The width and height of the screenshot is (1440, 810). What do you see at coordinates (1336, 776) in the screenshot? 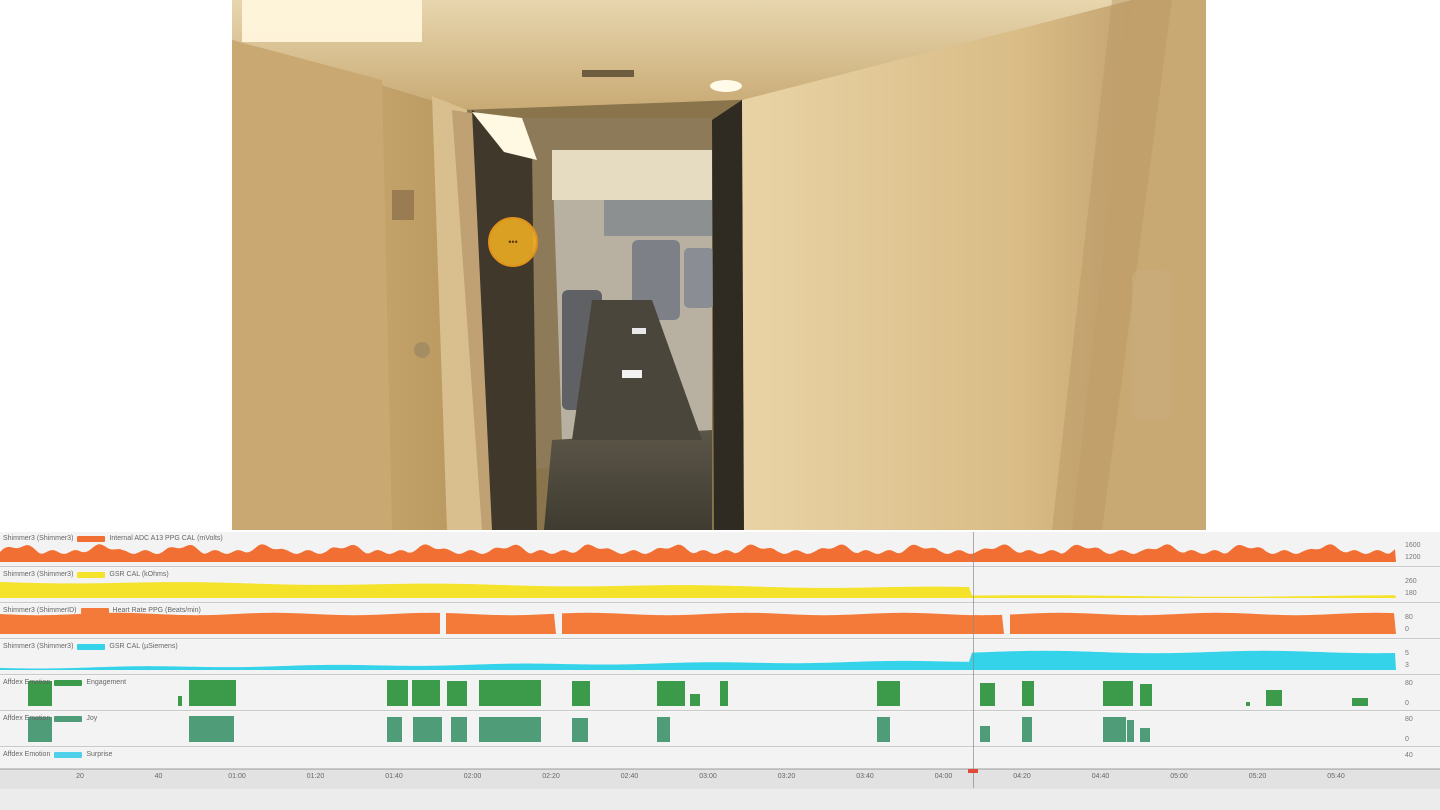
I see `ruler-tick: 05:40` at bounding box center [1336, 776].